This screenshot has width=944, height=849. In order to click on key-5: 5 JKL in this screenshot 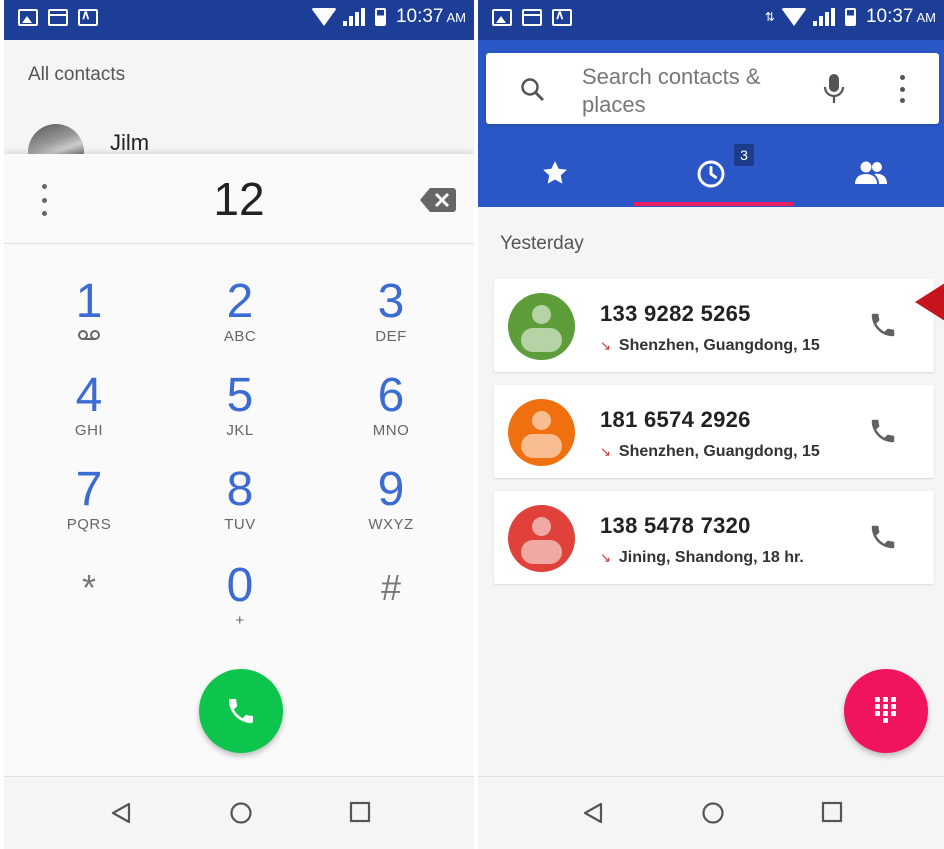, I will do `click(240, 404)`.